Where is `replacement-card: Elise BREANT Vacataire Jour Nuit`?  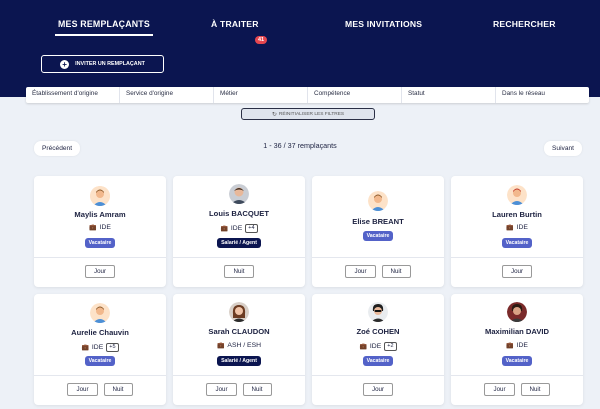
replacement-card: Elise BREANT Vacataire Jour Nuit is located at coordinates (378, 231).